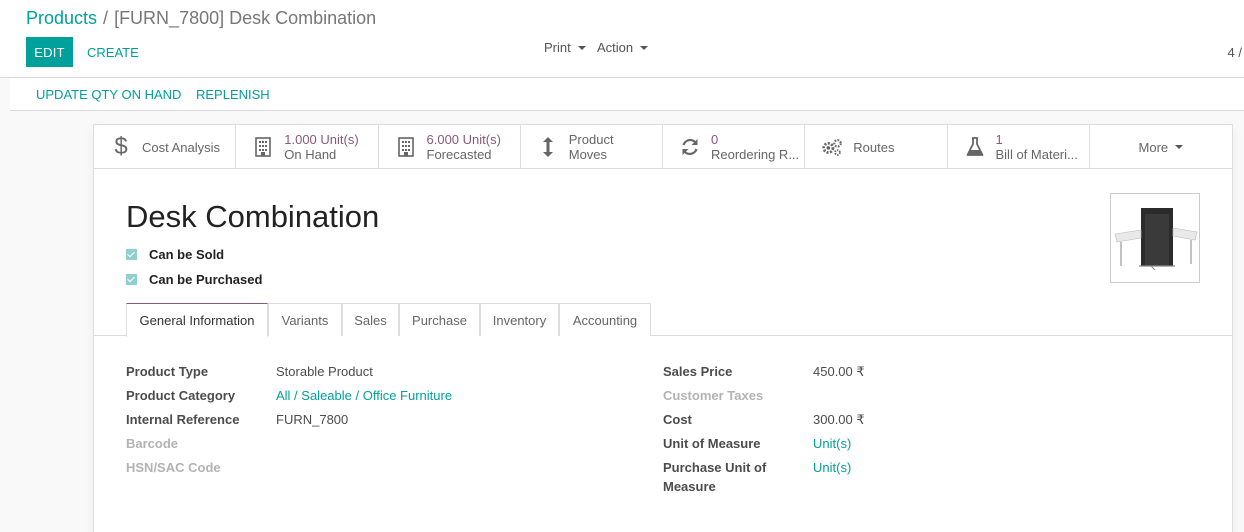 Image resolution: width=1244 pixels, height=532 pixels. I want to click on purchase-uom-link: Unit(s), so click(832, 467).